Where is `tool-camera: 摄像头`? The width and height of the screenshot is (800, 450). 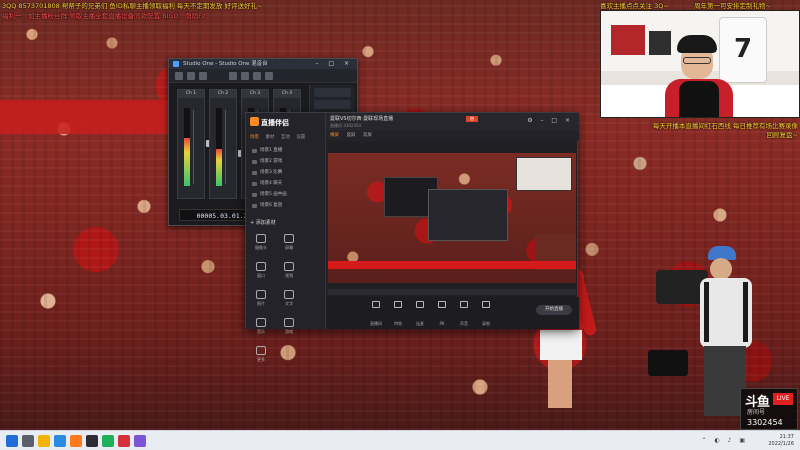 tool-camera: 摄像头 is located at coordinates (261, 244).